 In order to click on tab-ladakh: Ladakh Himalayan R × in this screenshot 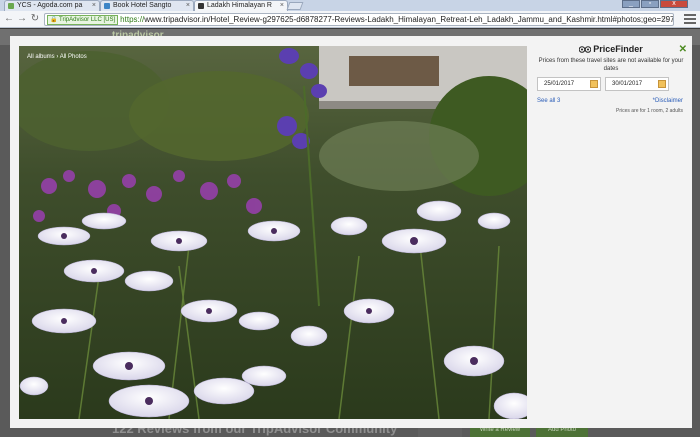, I will do `click(241, 5)`.